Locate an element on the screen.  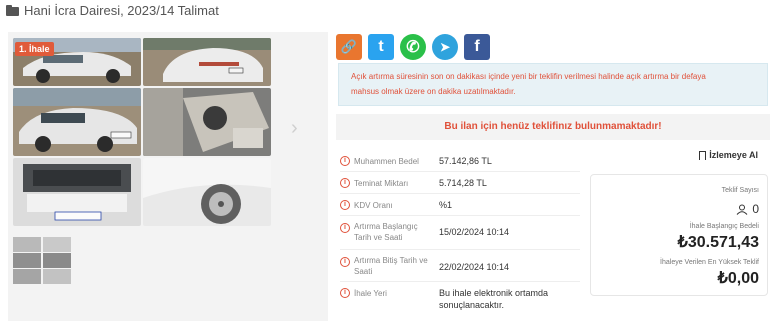
detail-label: Artırma Bitiş Tarih ve Saati is located at coordinates (391, 266).